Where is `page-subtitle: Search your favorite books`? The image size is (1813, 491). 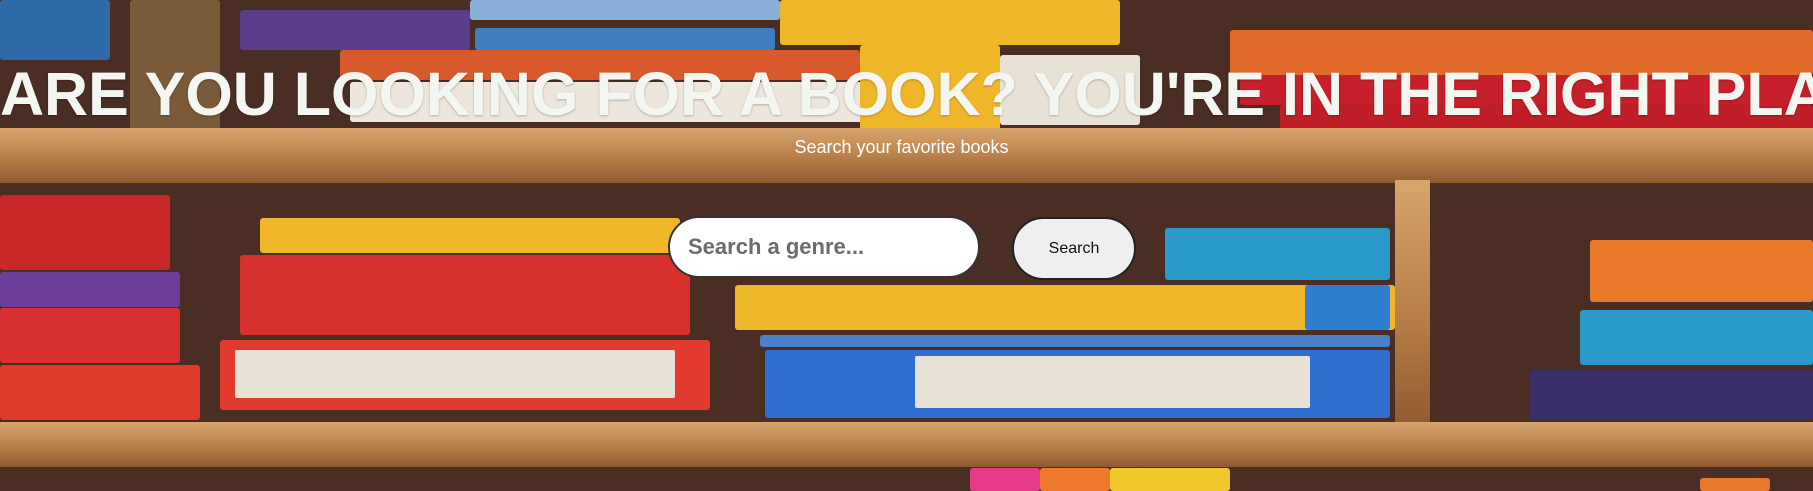 page-subtitle: Search your favorite books is located at coordinates (901, 147).